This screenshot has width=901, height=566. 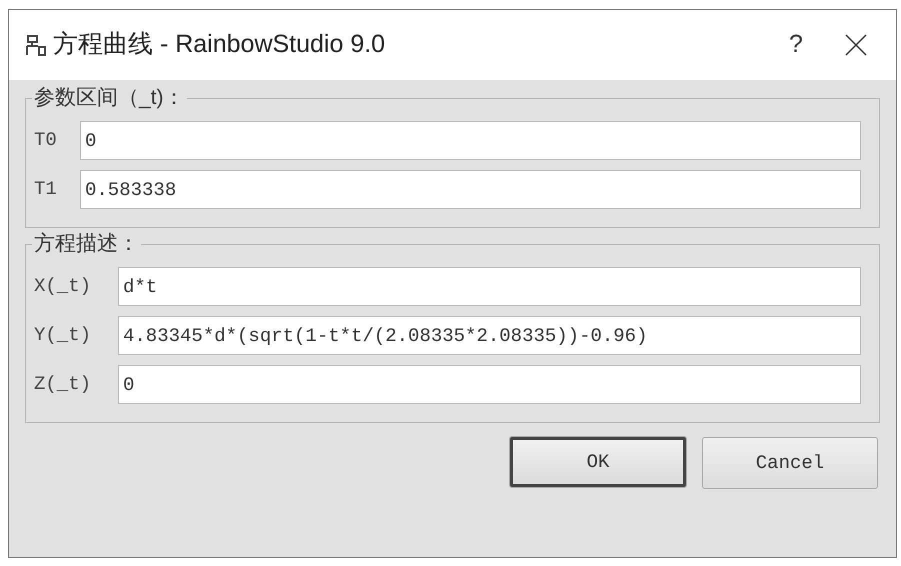 What do you see at coordinates (63, 335) in the screenshot?
I see `field-label: Y(_t)` at bounding box center [63, 335].